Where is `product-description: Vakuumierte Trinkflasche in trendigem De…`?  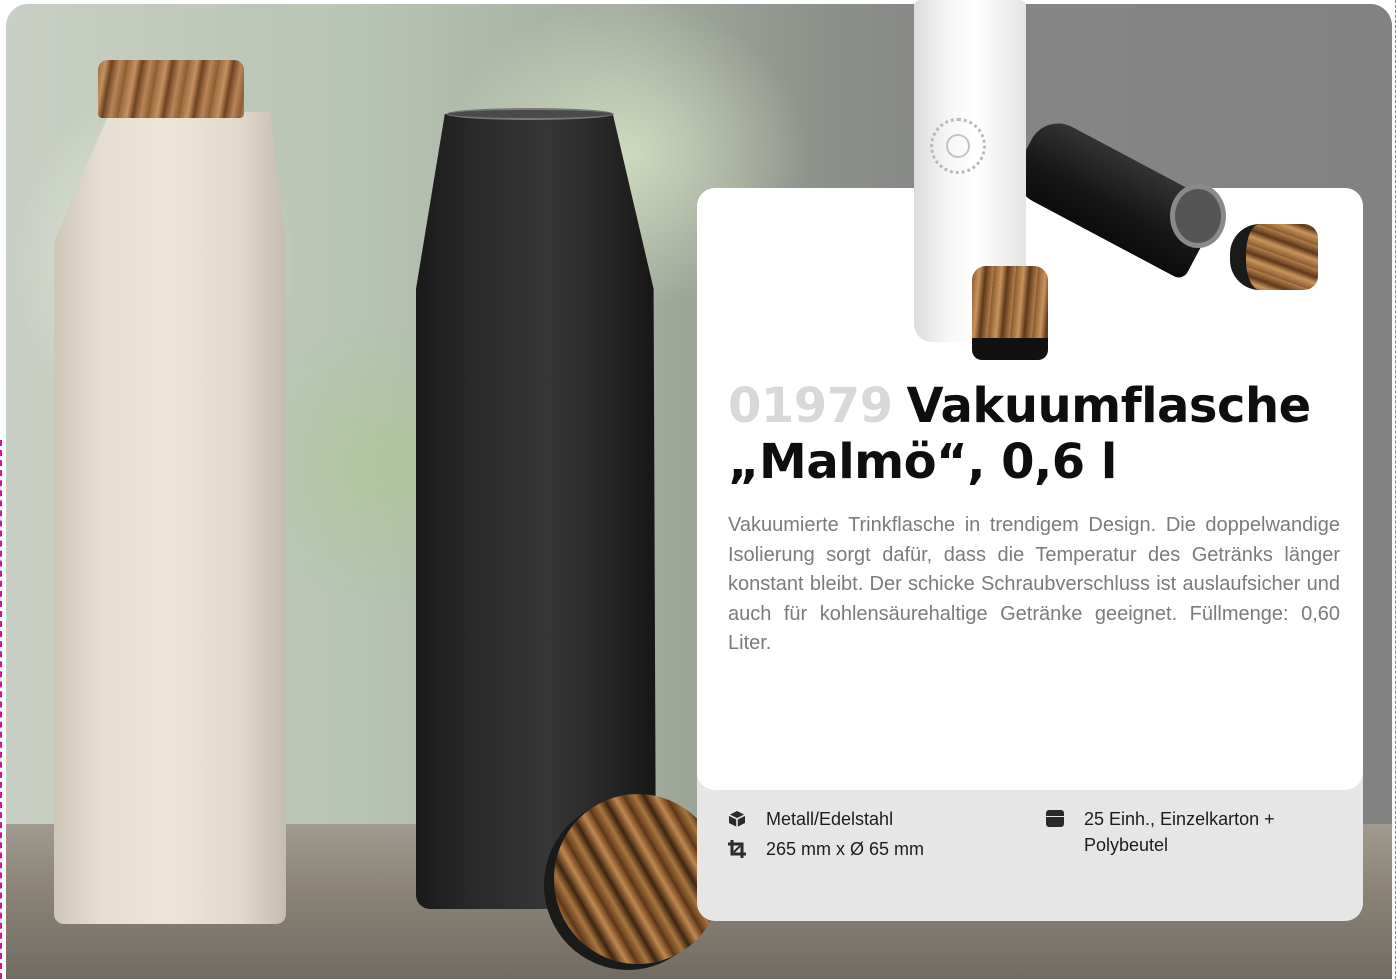 product-description: Vakuumierte Trinkflasche in trendigem De… is located at coordinates (1034, 584).